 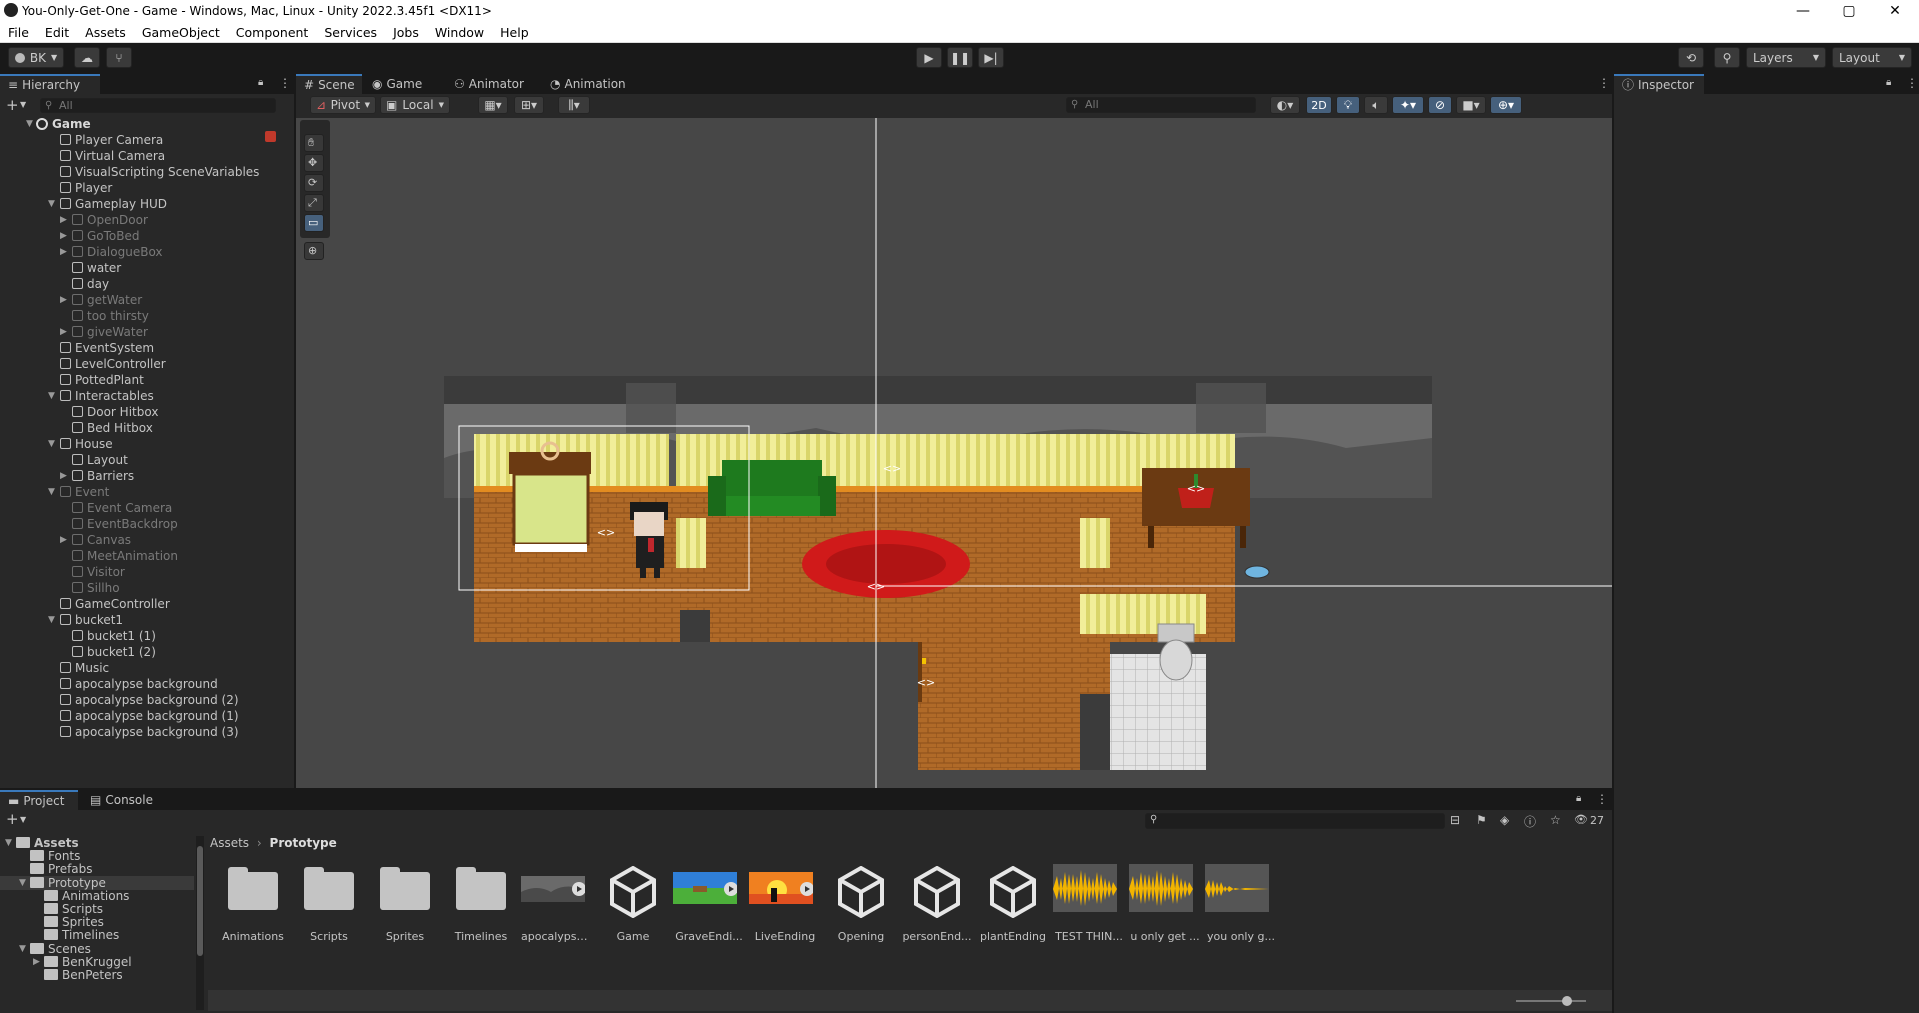 I want to click on hierarchy-item: Layout, so click(x=100, y=460).